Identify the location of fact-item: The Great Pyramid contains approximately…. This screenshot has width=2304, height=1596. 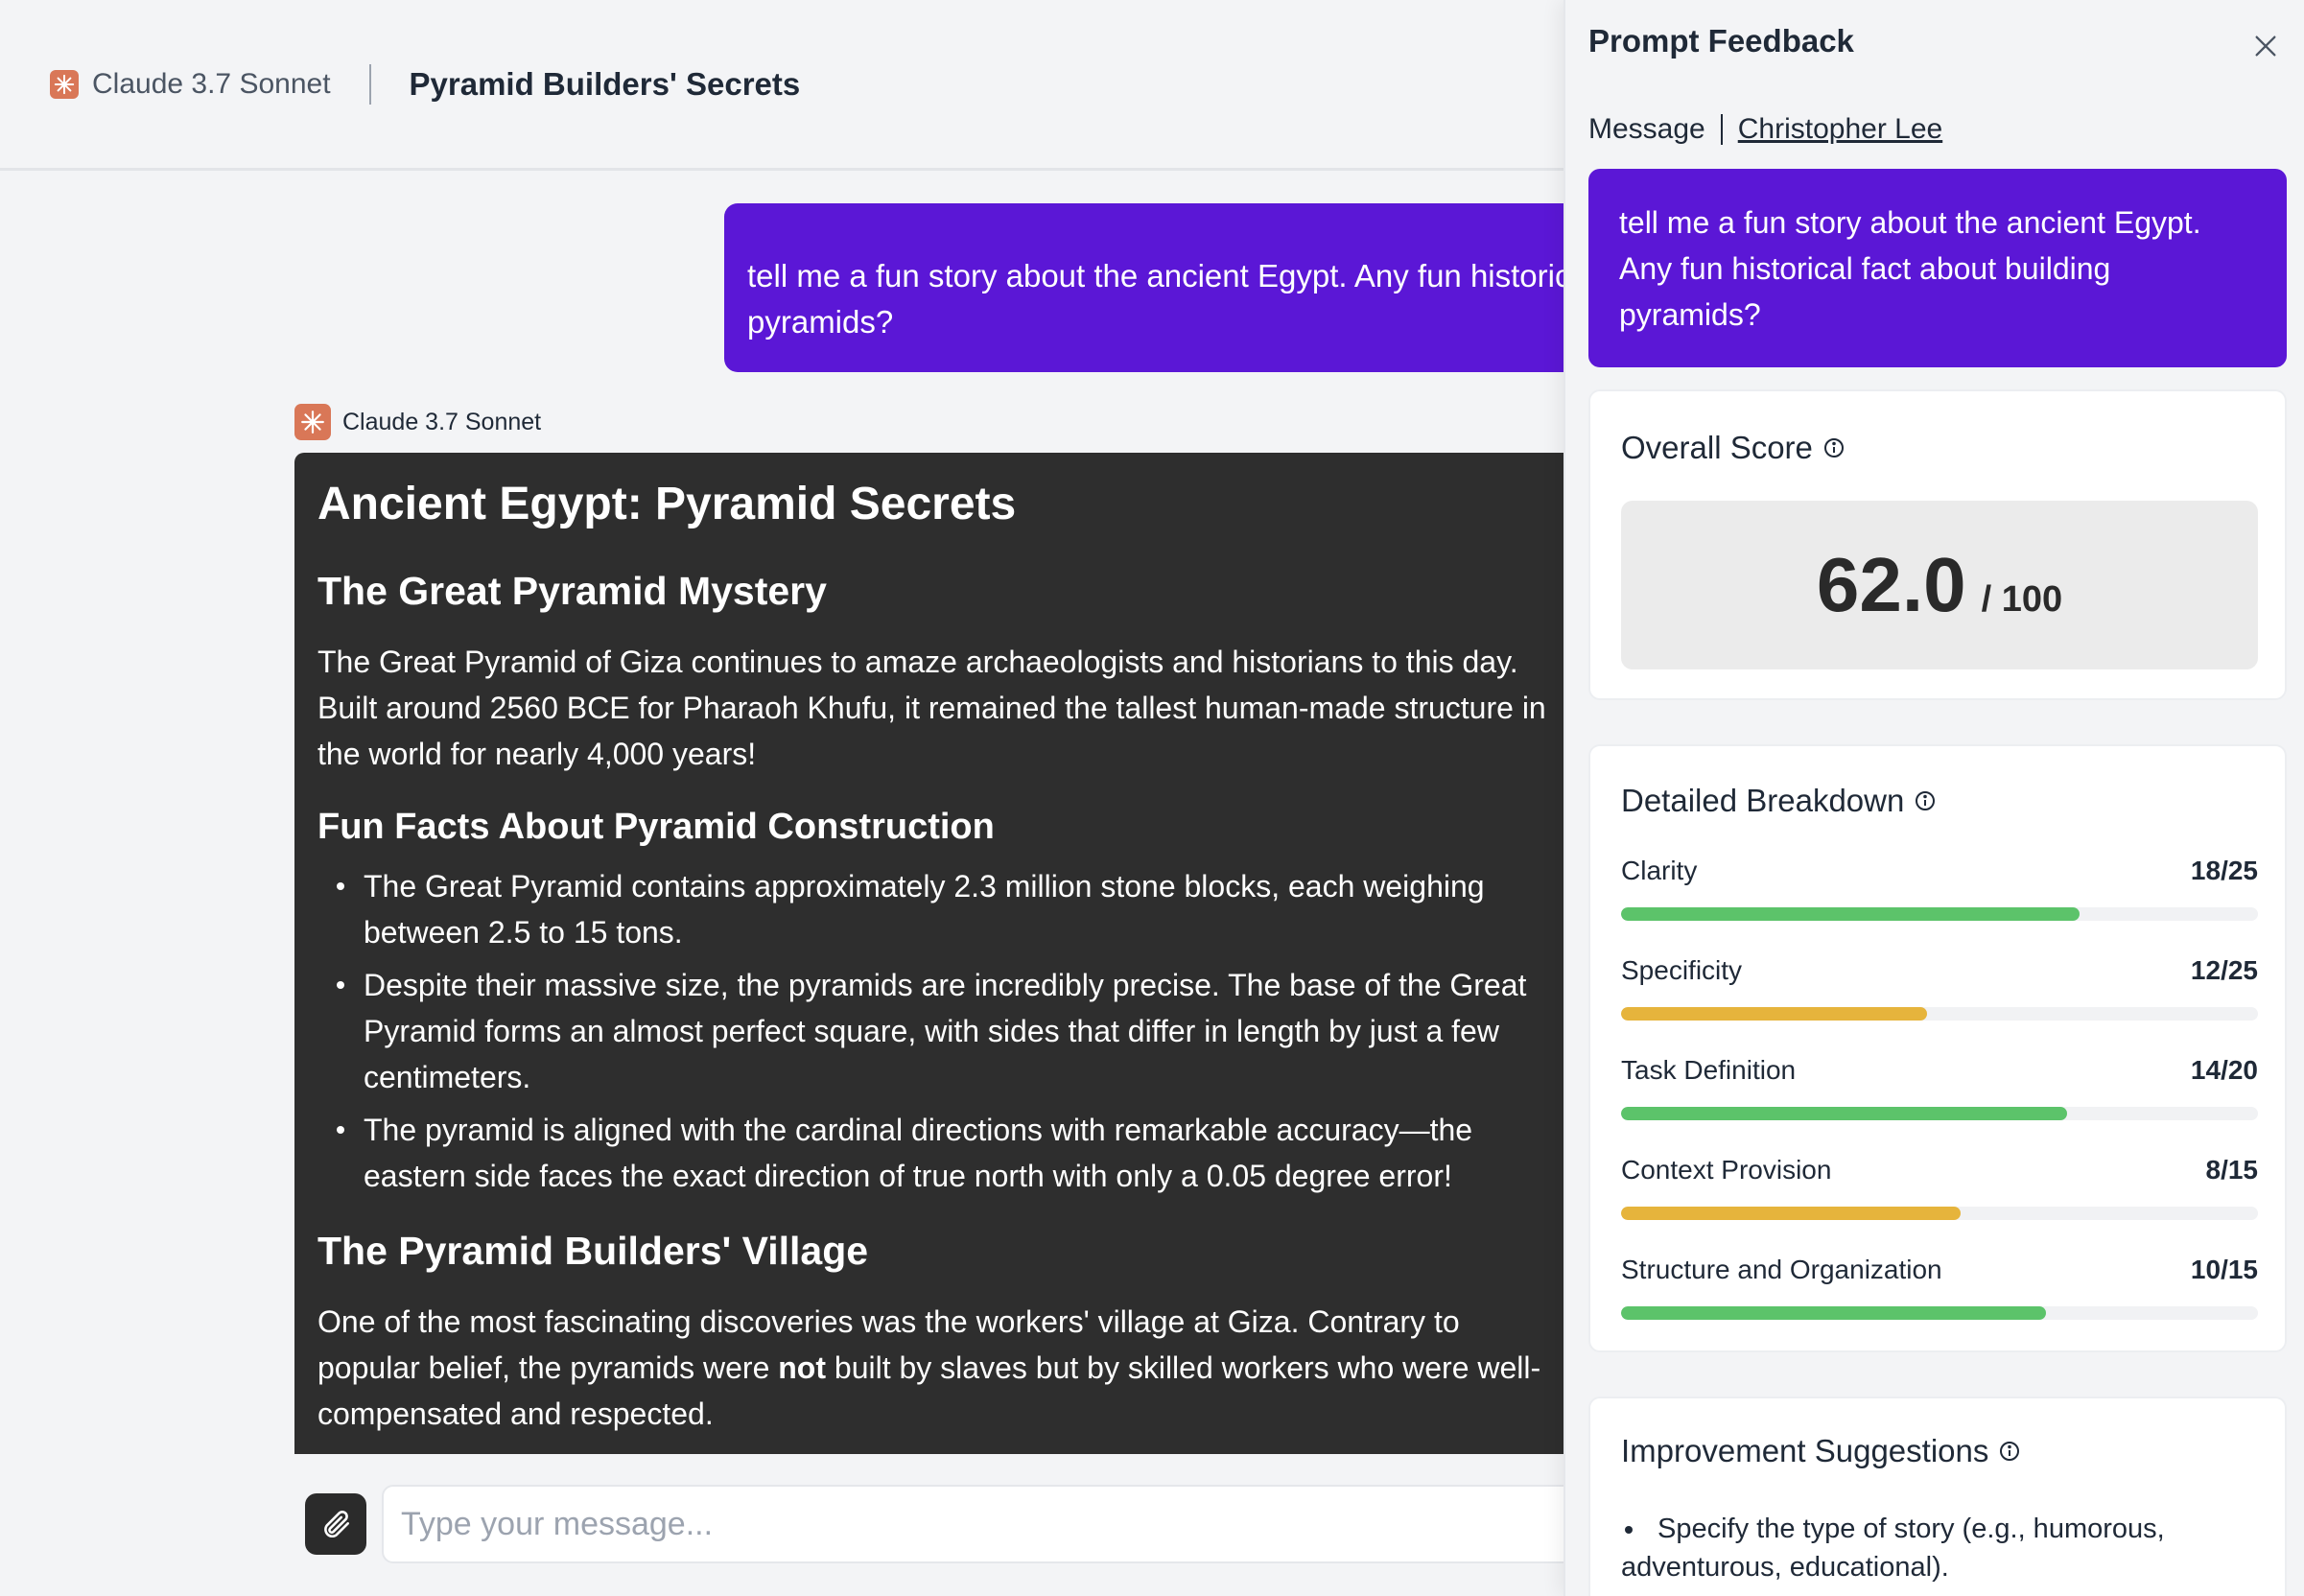
(937, 909).